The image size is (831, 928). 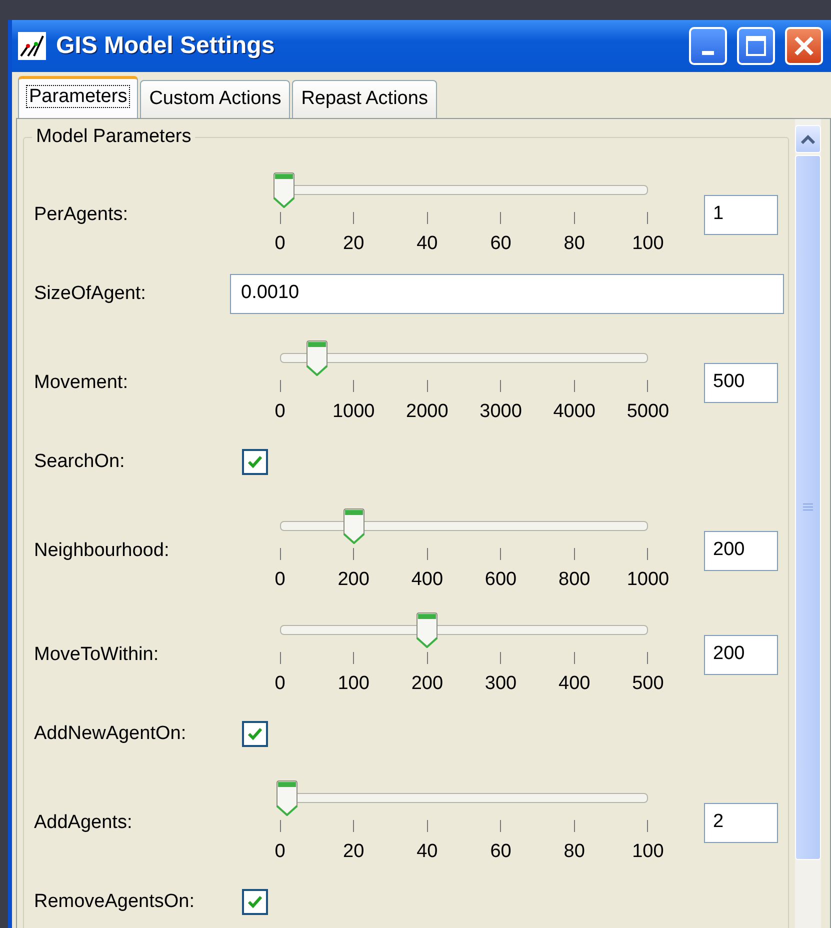 I want to click on close-button, so click(x=804, y=46).